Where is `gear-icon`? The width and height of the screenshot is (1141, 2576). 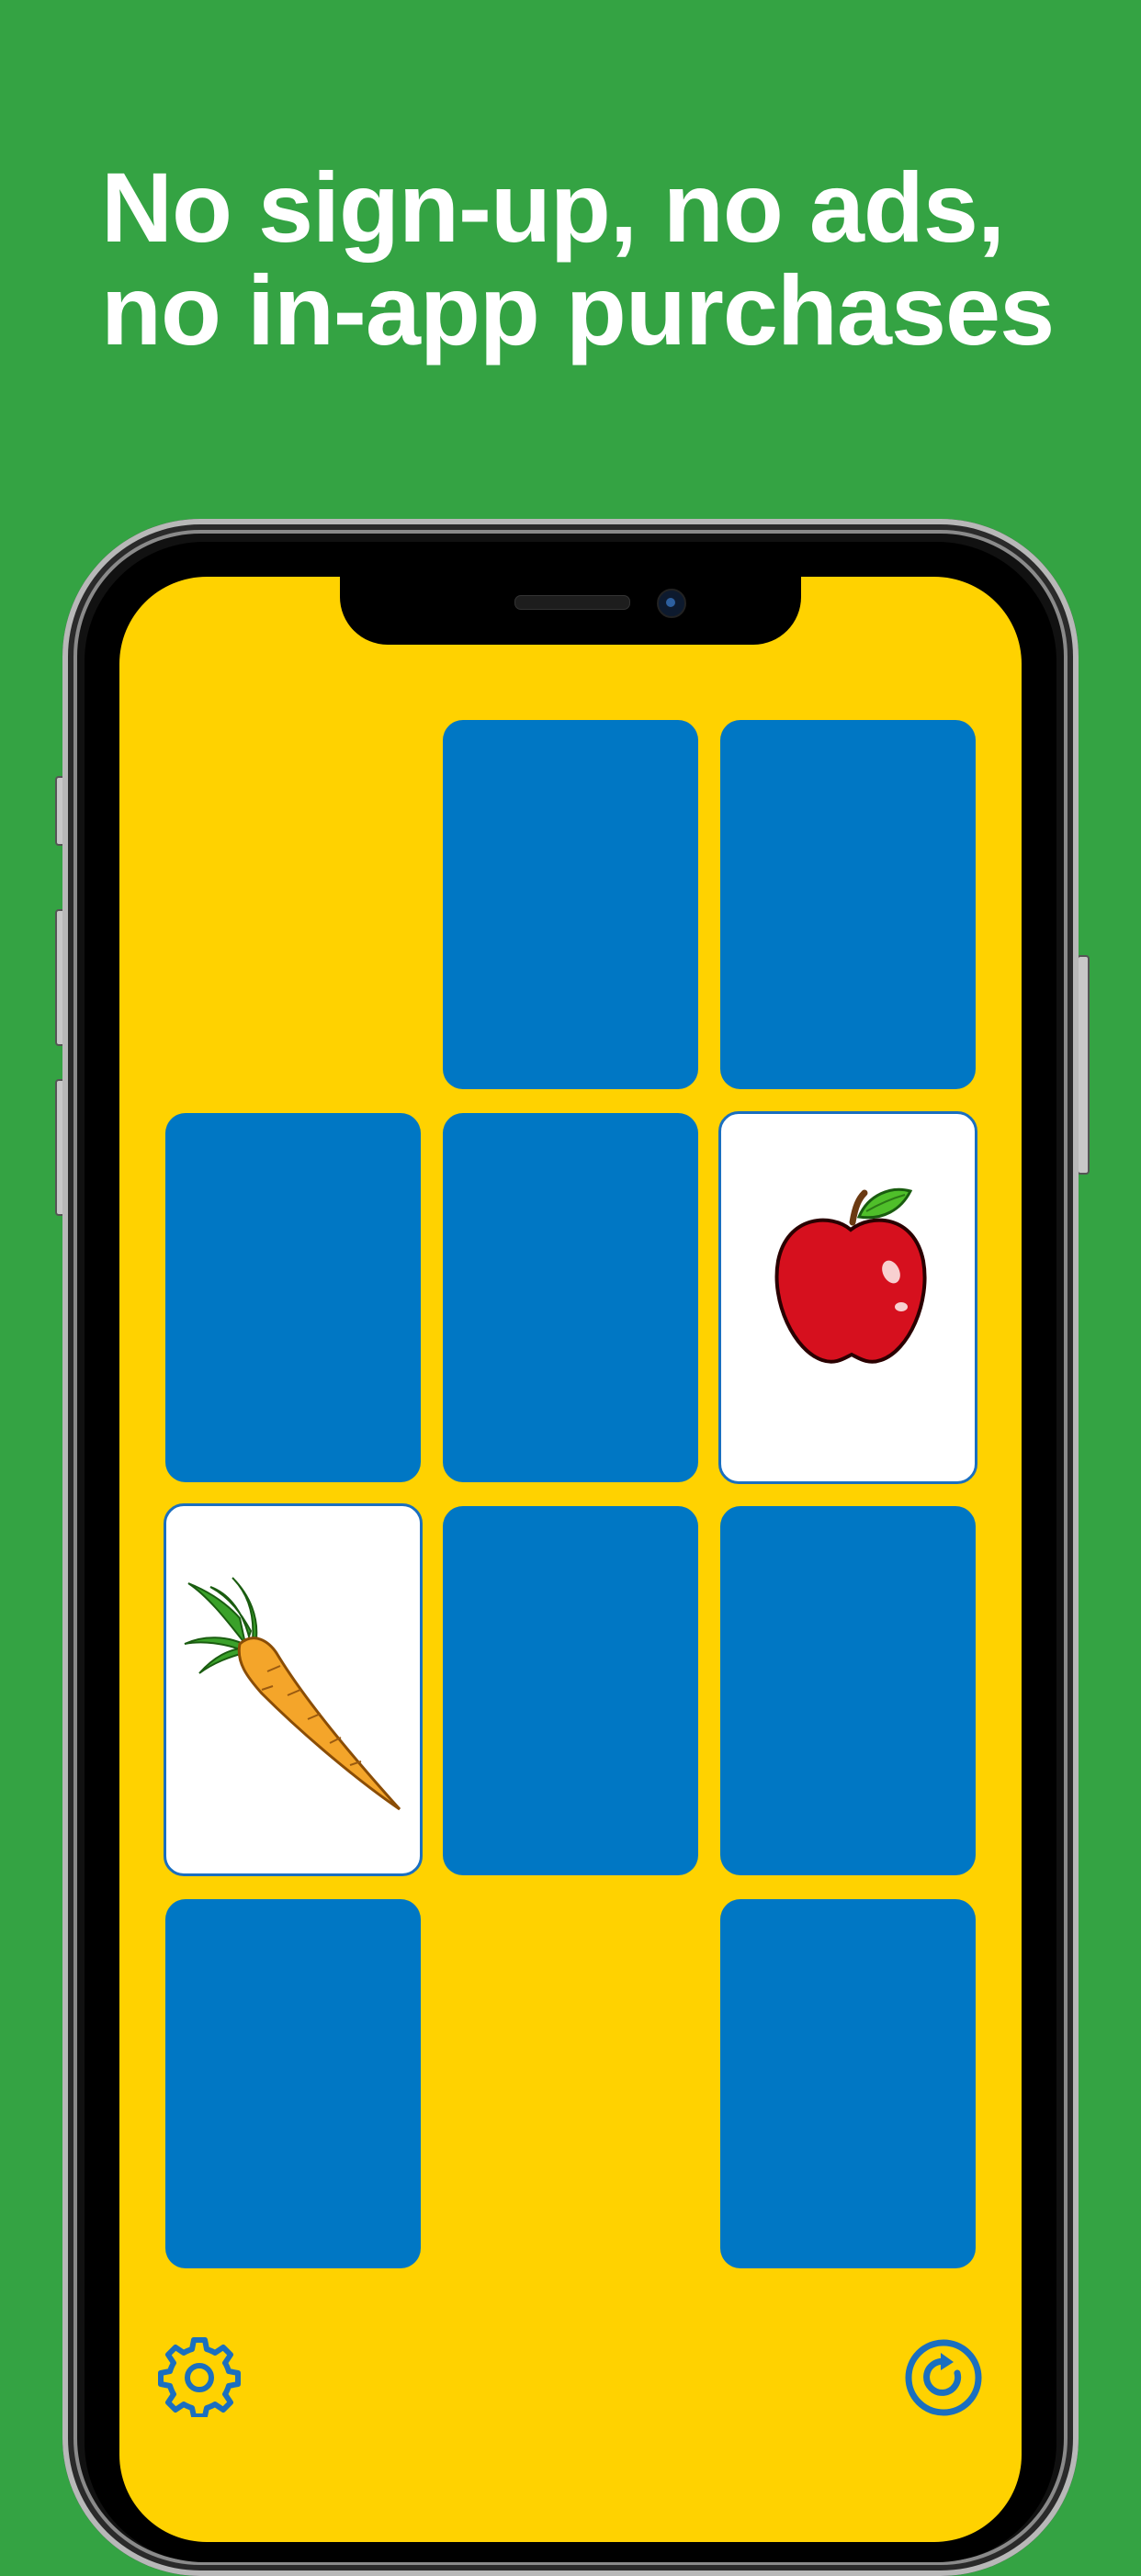
gear-icon is located at coordinates (199, 2378).